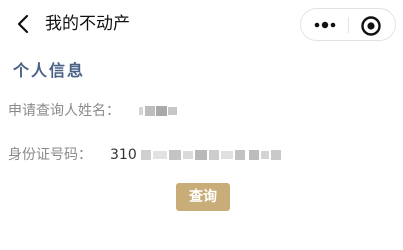 The width and height of the screenshot is (403, 250). I want to click on name-label: 申请查询人姓名：, so click(64, 111).